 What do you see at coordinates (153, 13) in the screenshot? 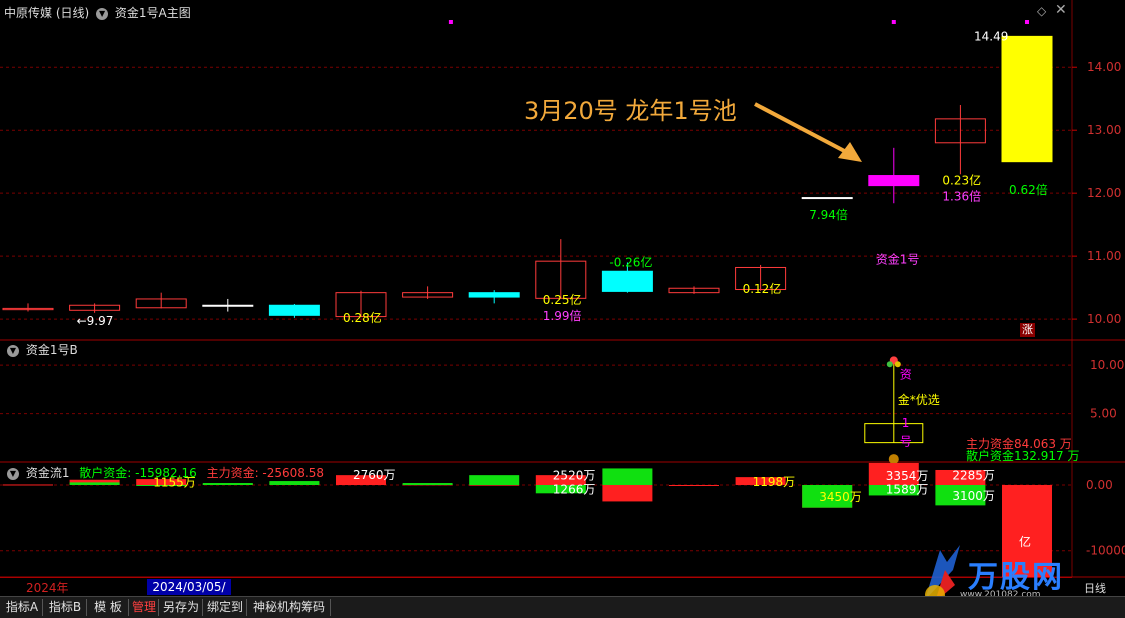
I see `main-indicator-name: 资金1号A主图` at bounding box center [153, 13].